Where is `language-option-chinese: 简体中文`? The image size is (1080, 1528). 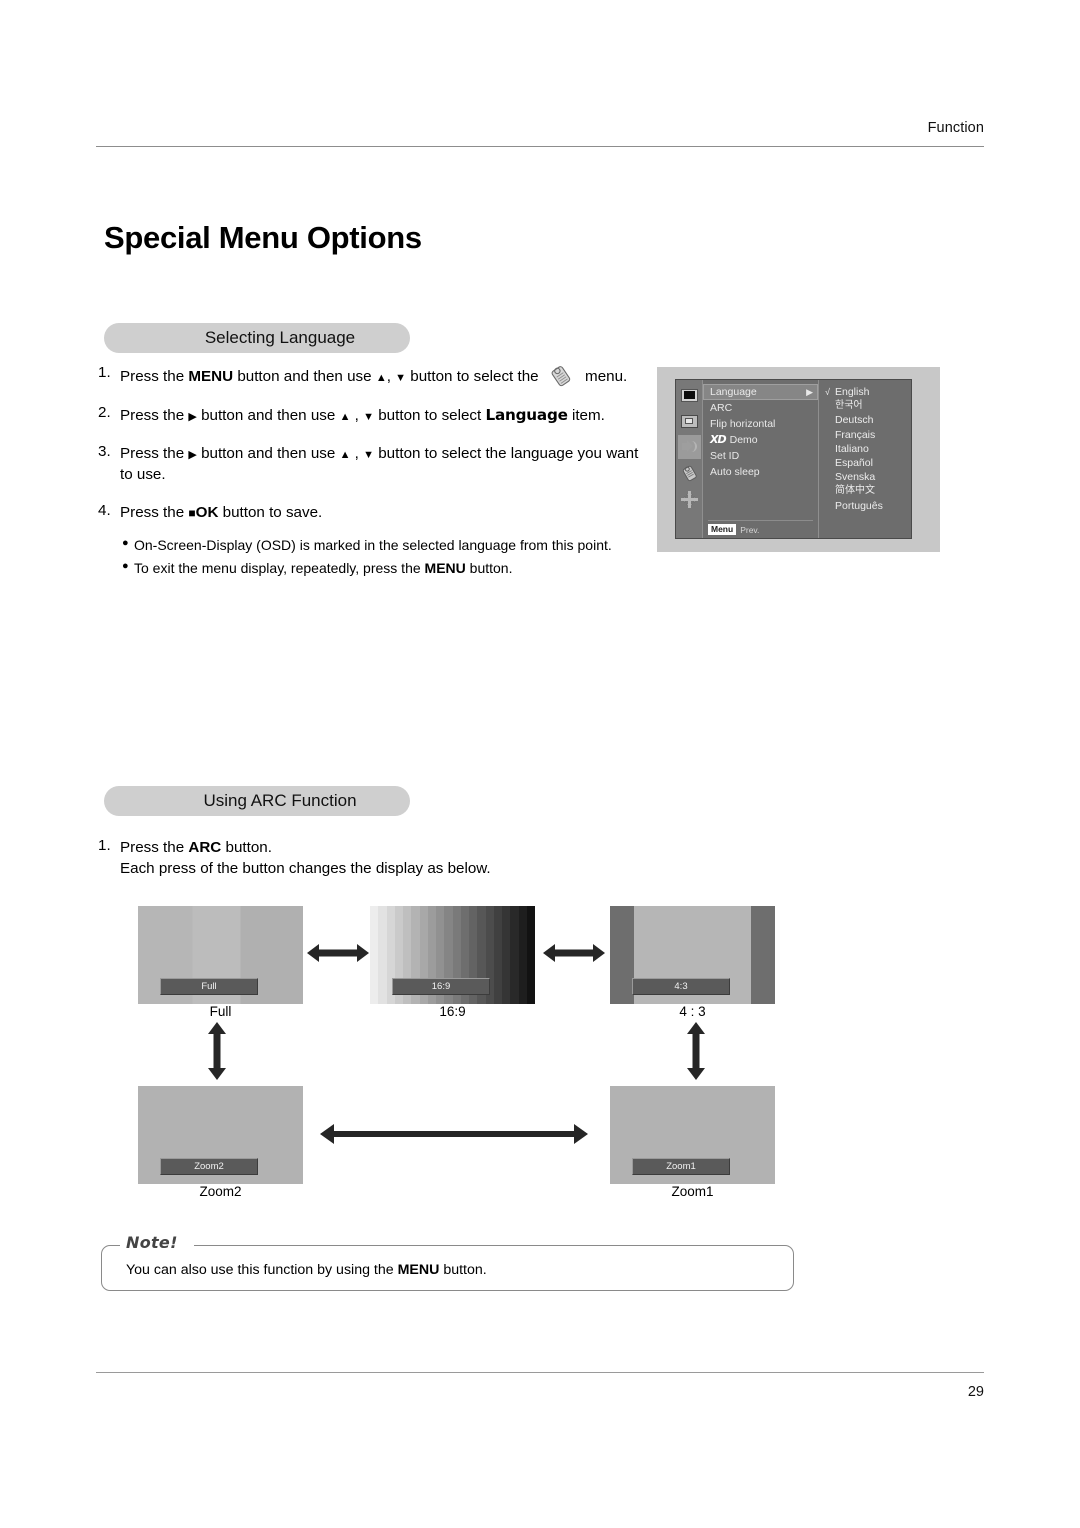 language-option-chinese: 简体中文 is located at coordinates (868, 491).